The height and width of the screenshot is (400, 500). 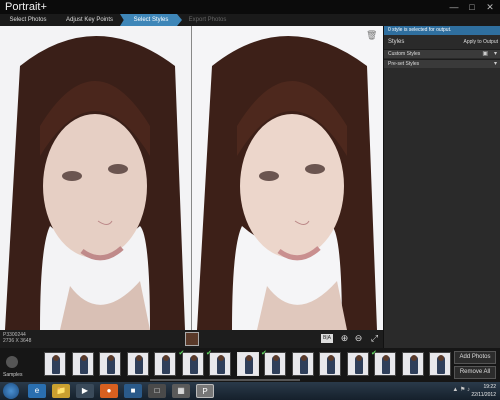 I want to click on clock-time: 19:22, so click(x=489, y=387).